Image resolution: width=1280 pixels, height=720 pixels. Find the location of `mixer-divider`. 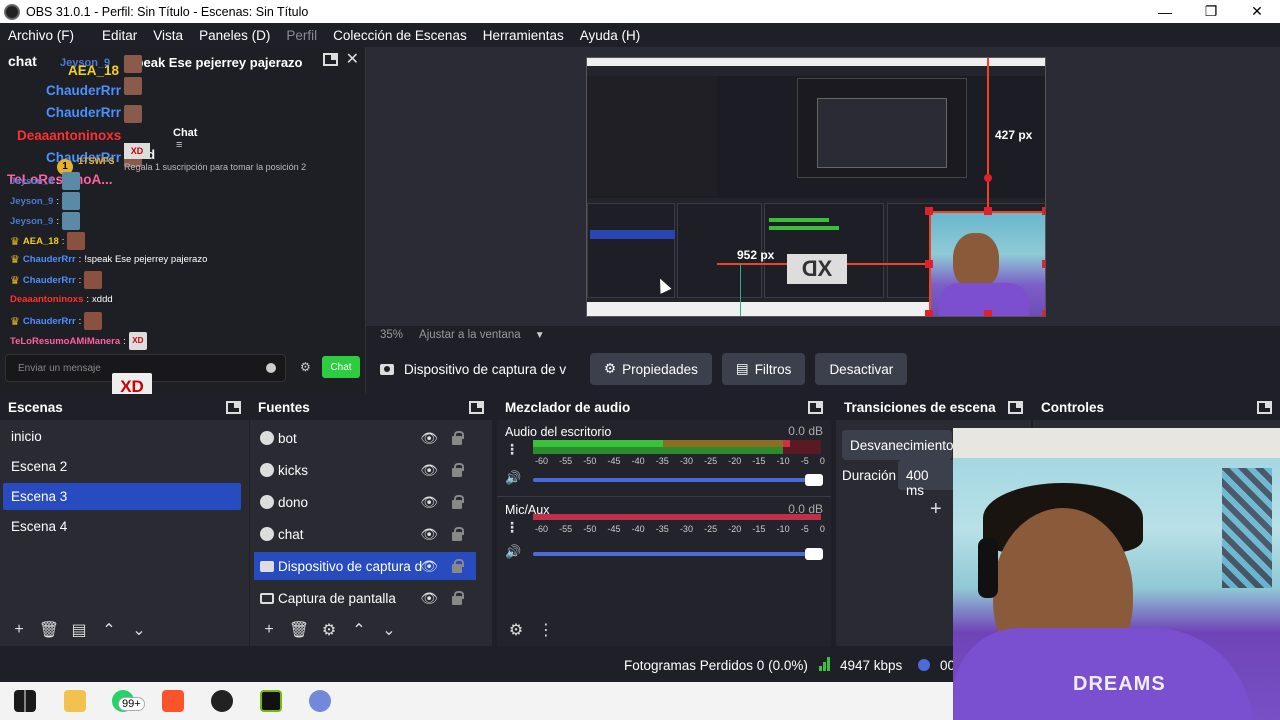

mixer-divider is located at coordinates (664, 496).